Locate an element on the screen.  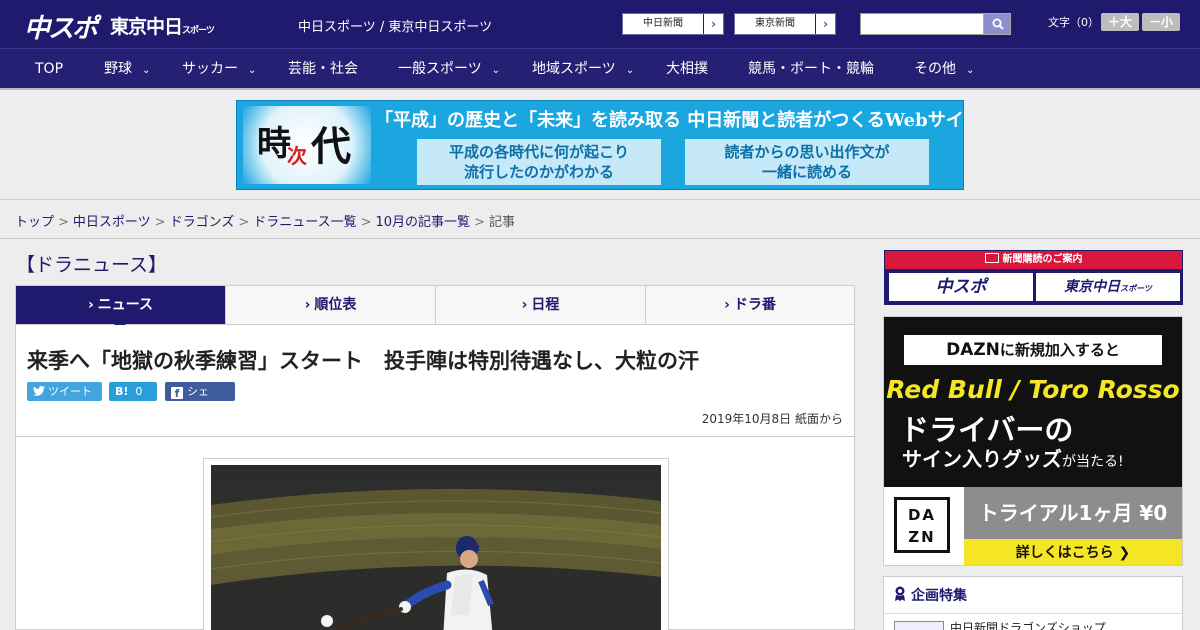
tweet-label: ツイート is located at coordinates (70, 391).